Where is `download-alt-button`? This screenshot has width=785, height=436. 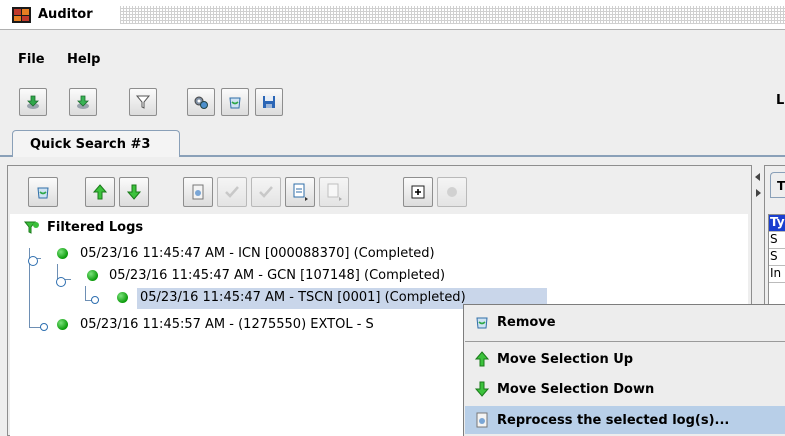
download-alt-button is located at coordinates (83, 102).